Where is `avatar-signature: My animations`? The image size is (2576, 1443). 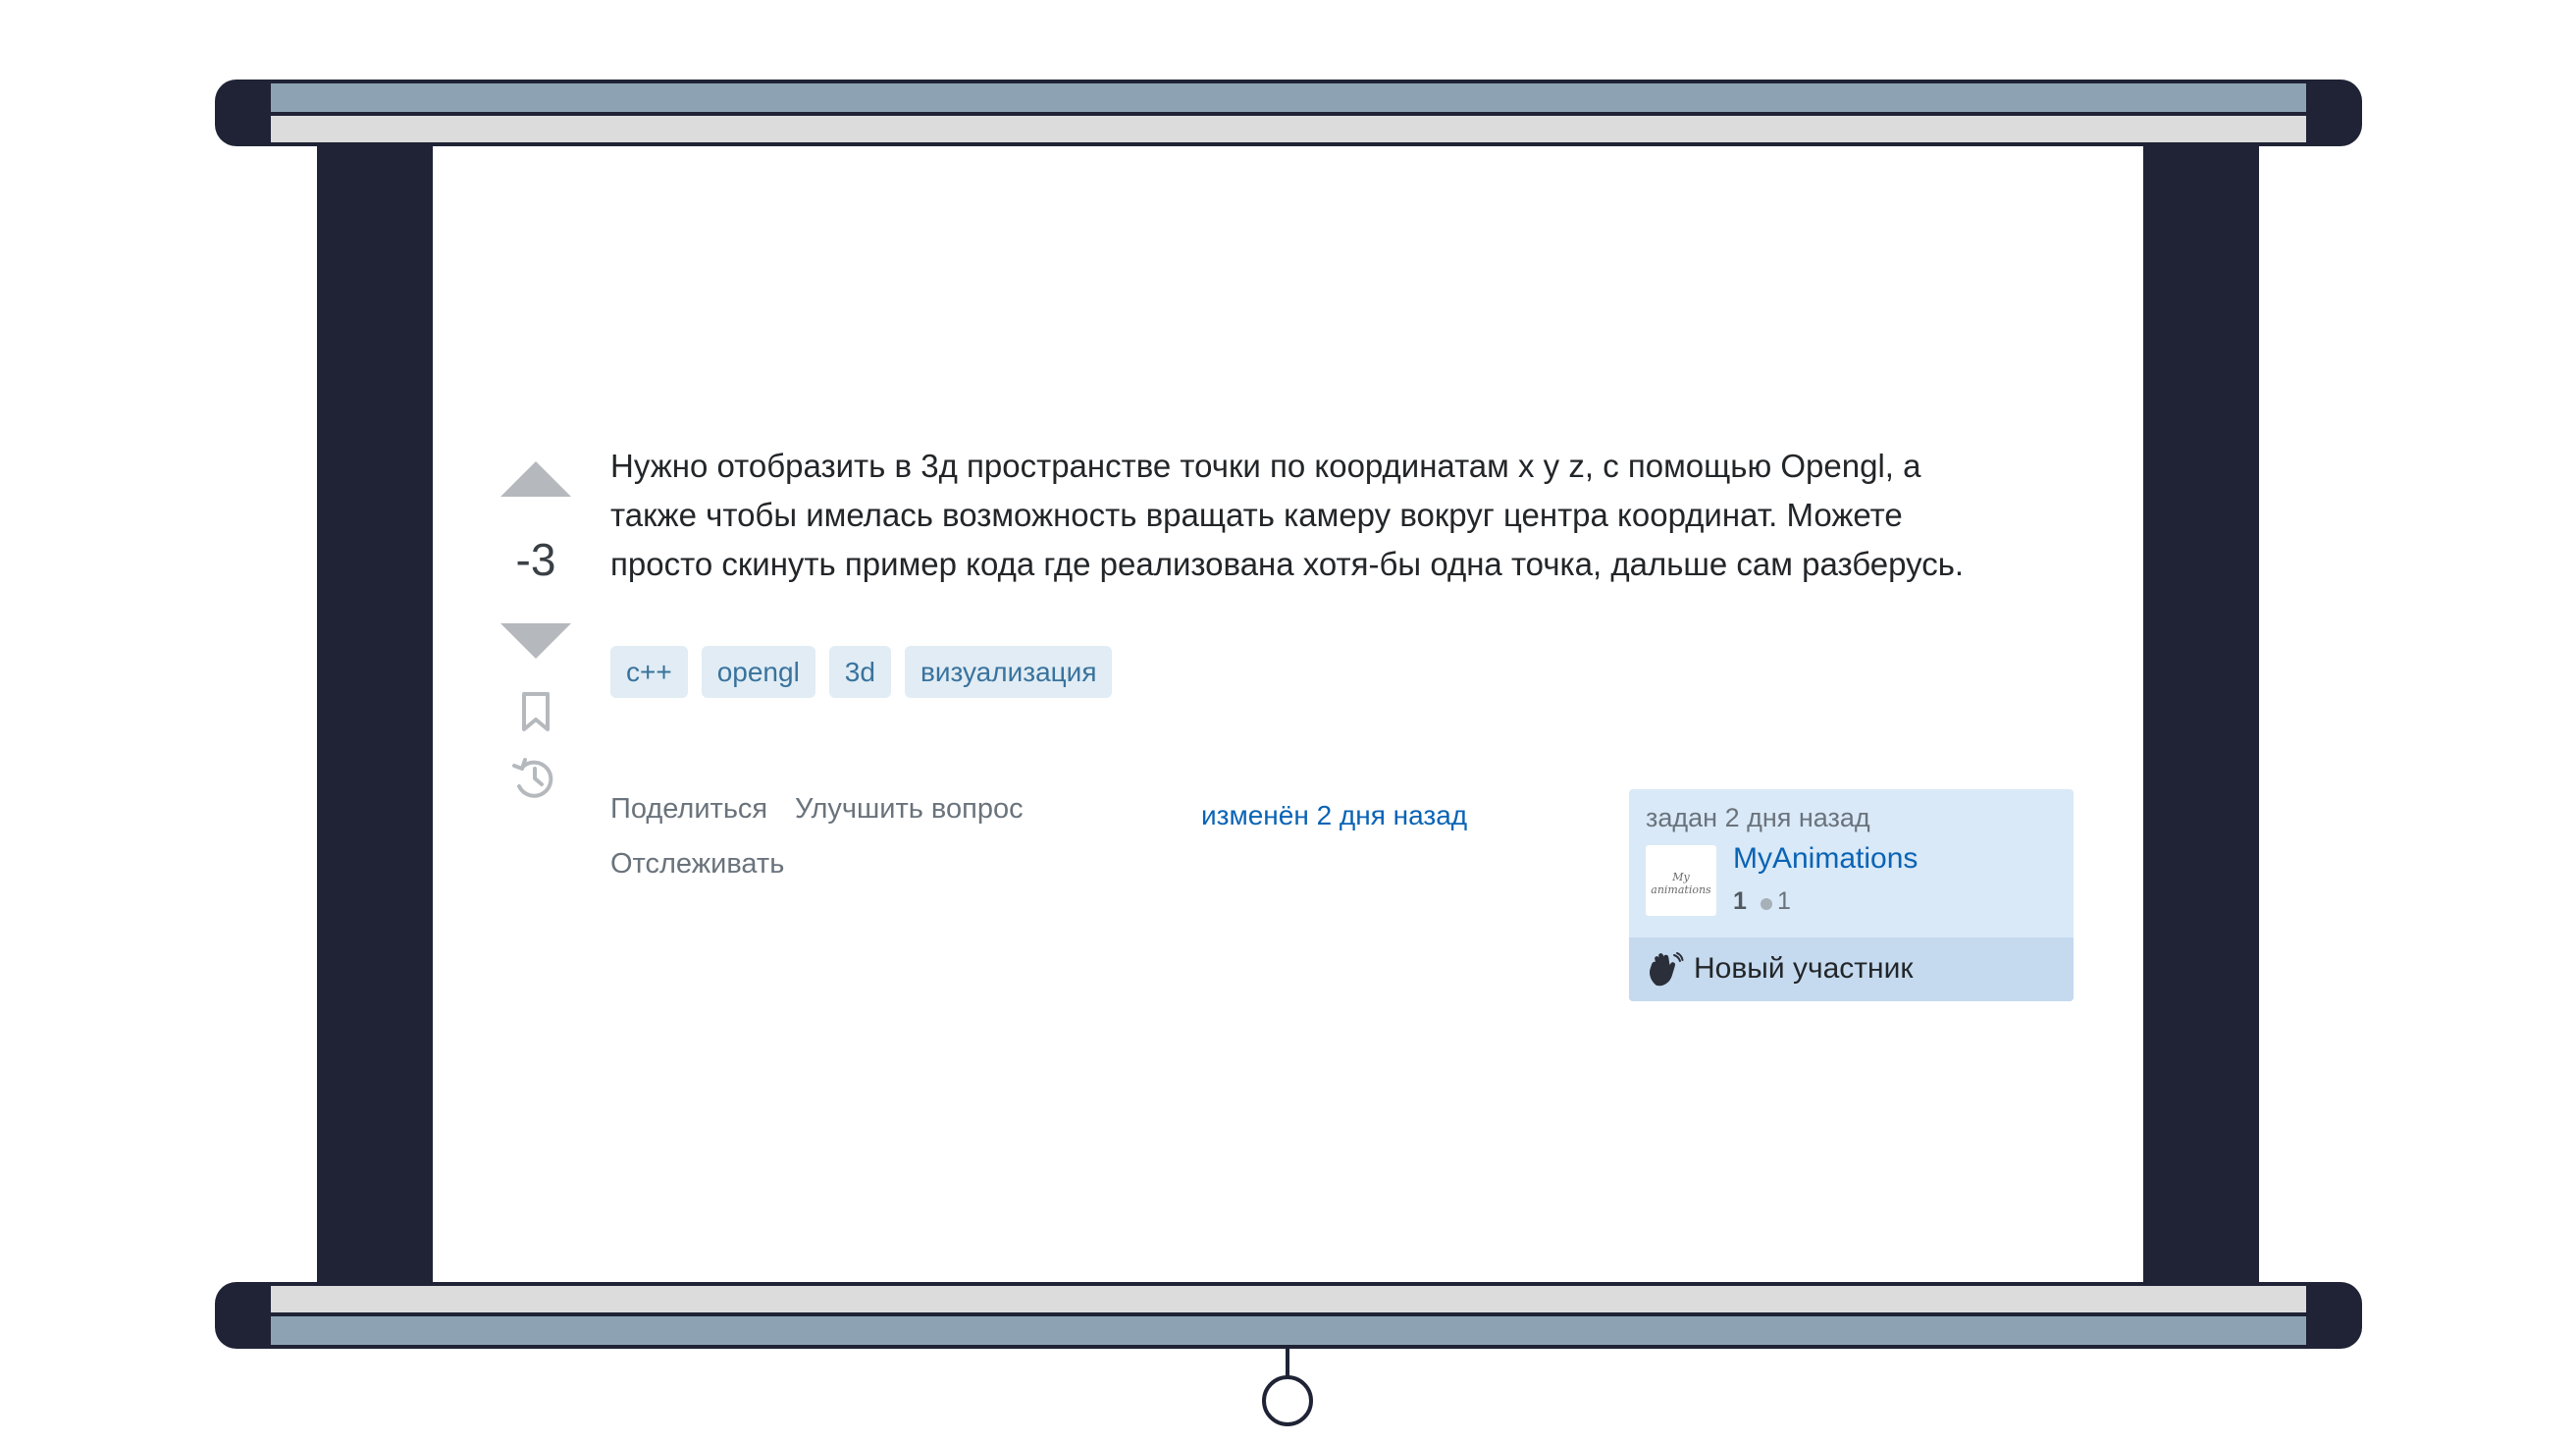 avatar-signature: My animations is located at coordinates (1681, 883).